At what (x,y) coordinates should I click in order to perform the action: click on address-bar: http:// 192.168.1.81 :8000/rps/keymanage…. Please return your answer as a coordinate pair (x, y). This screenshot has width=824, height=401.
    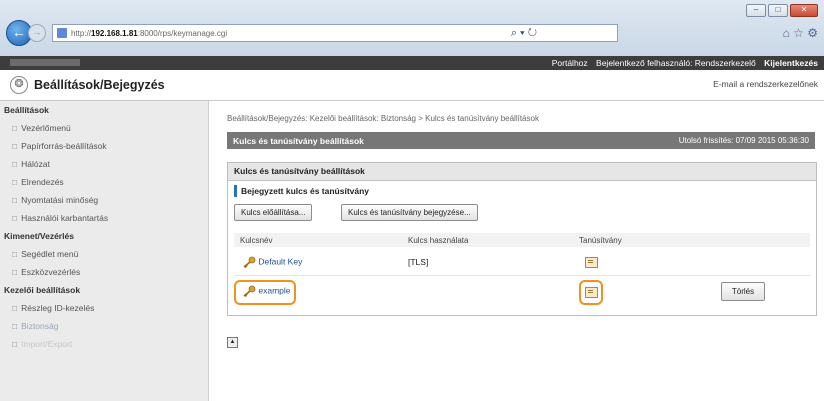
    Looking at the image, I should click on (335, 33).